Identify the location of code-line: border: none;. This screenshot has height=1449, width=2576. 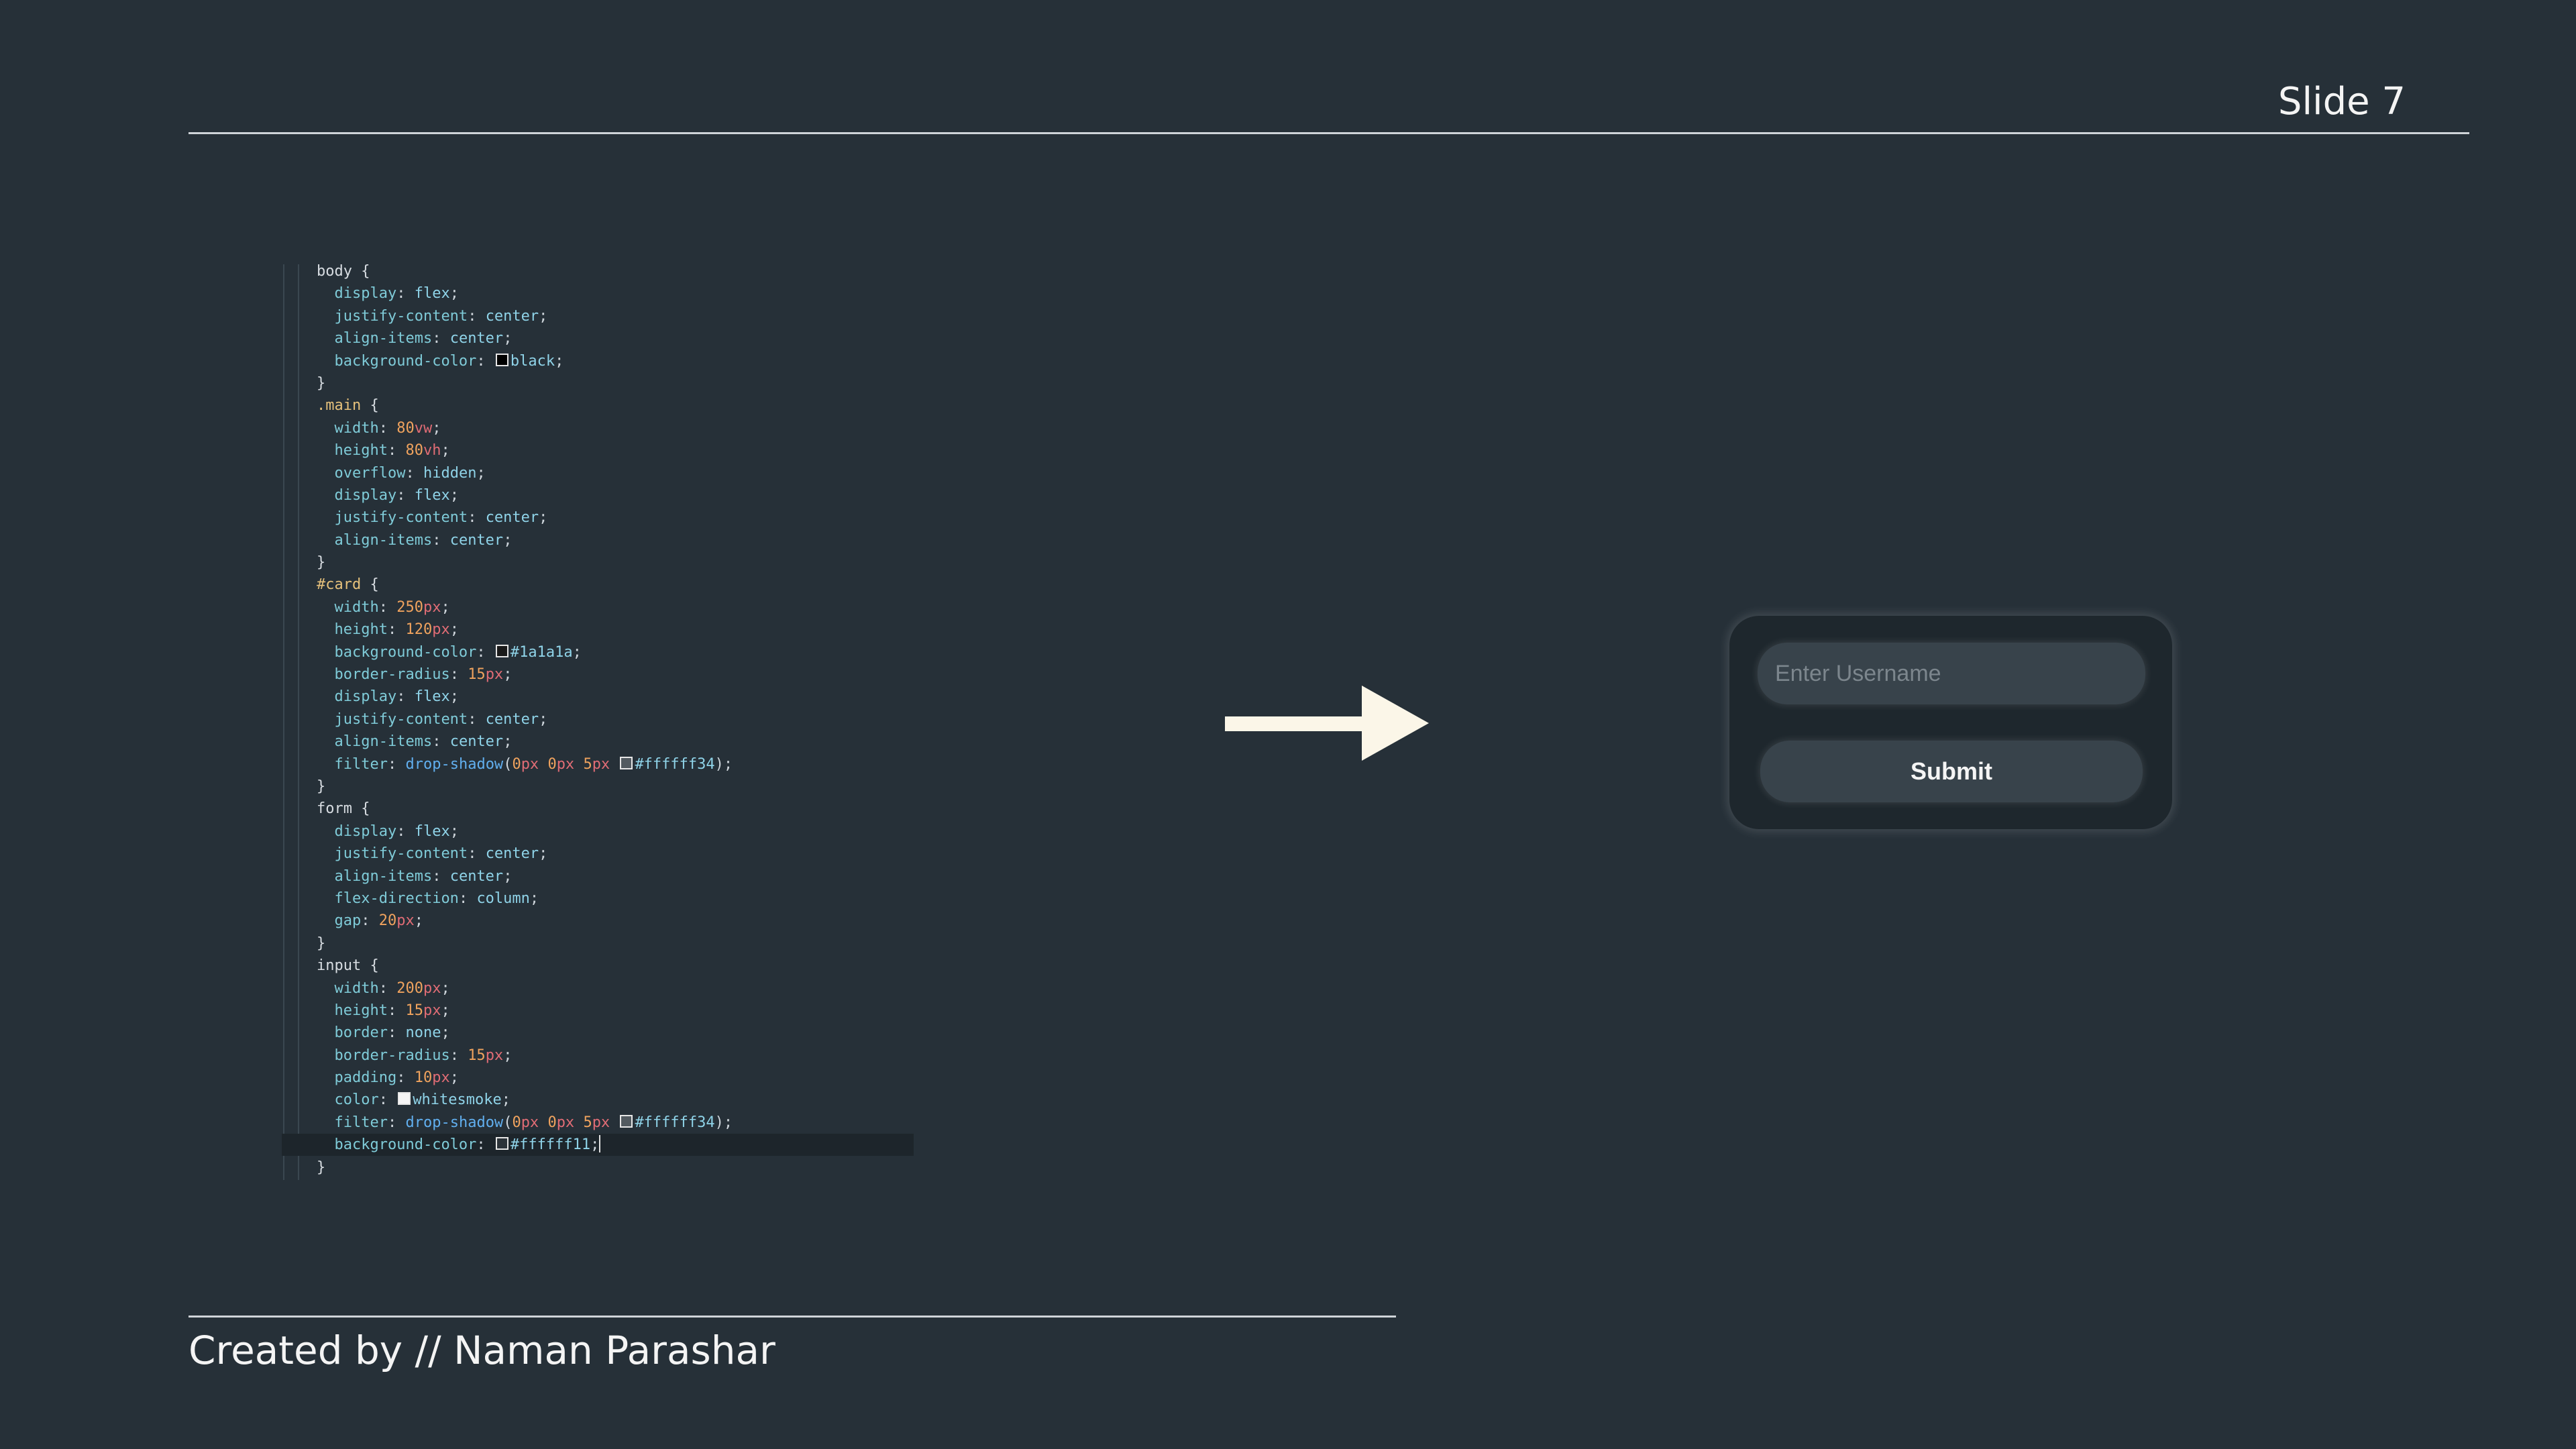
(392, 1033).